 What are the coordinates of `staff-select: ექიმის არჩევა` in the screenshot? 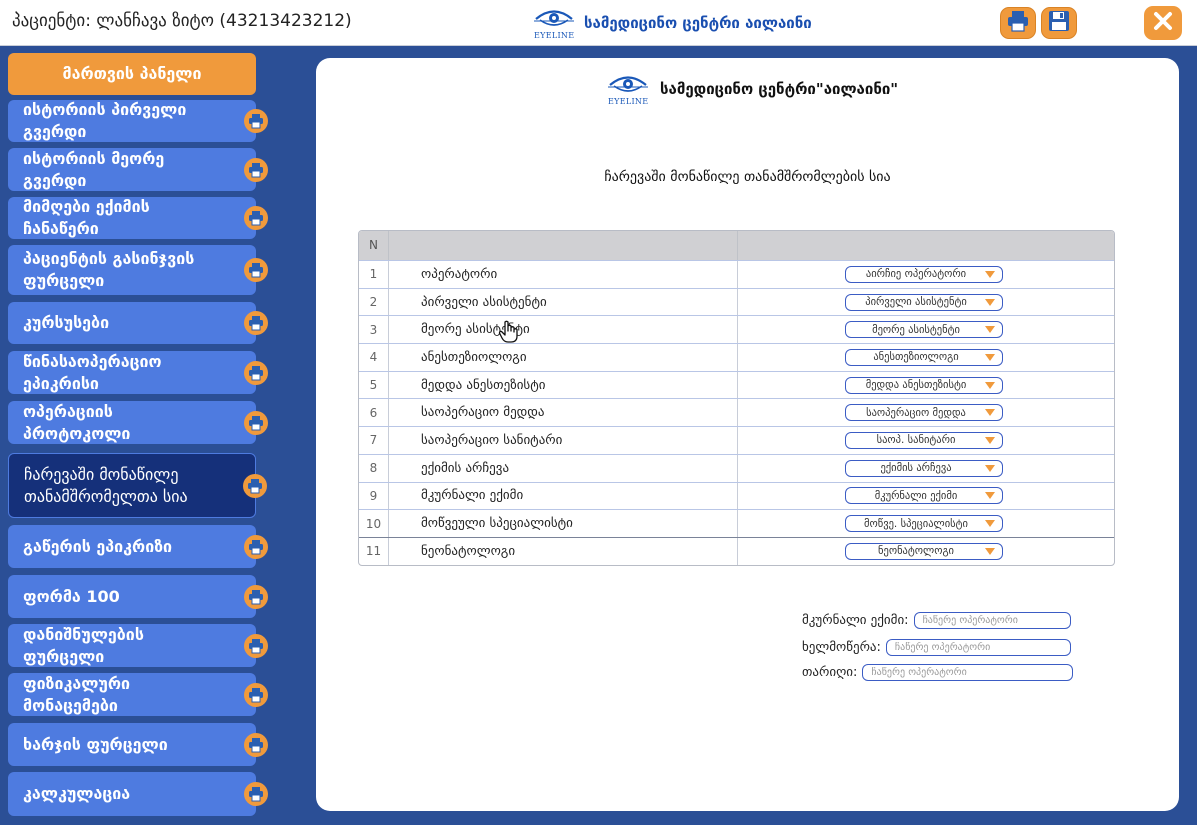 It's located at (924, 468).